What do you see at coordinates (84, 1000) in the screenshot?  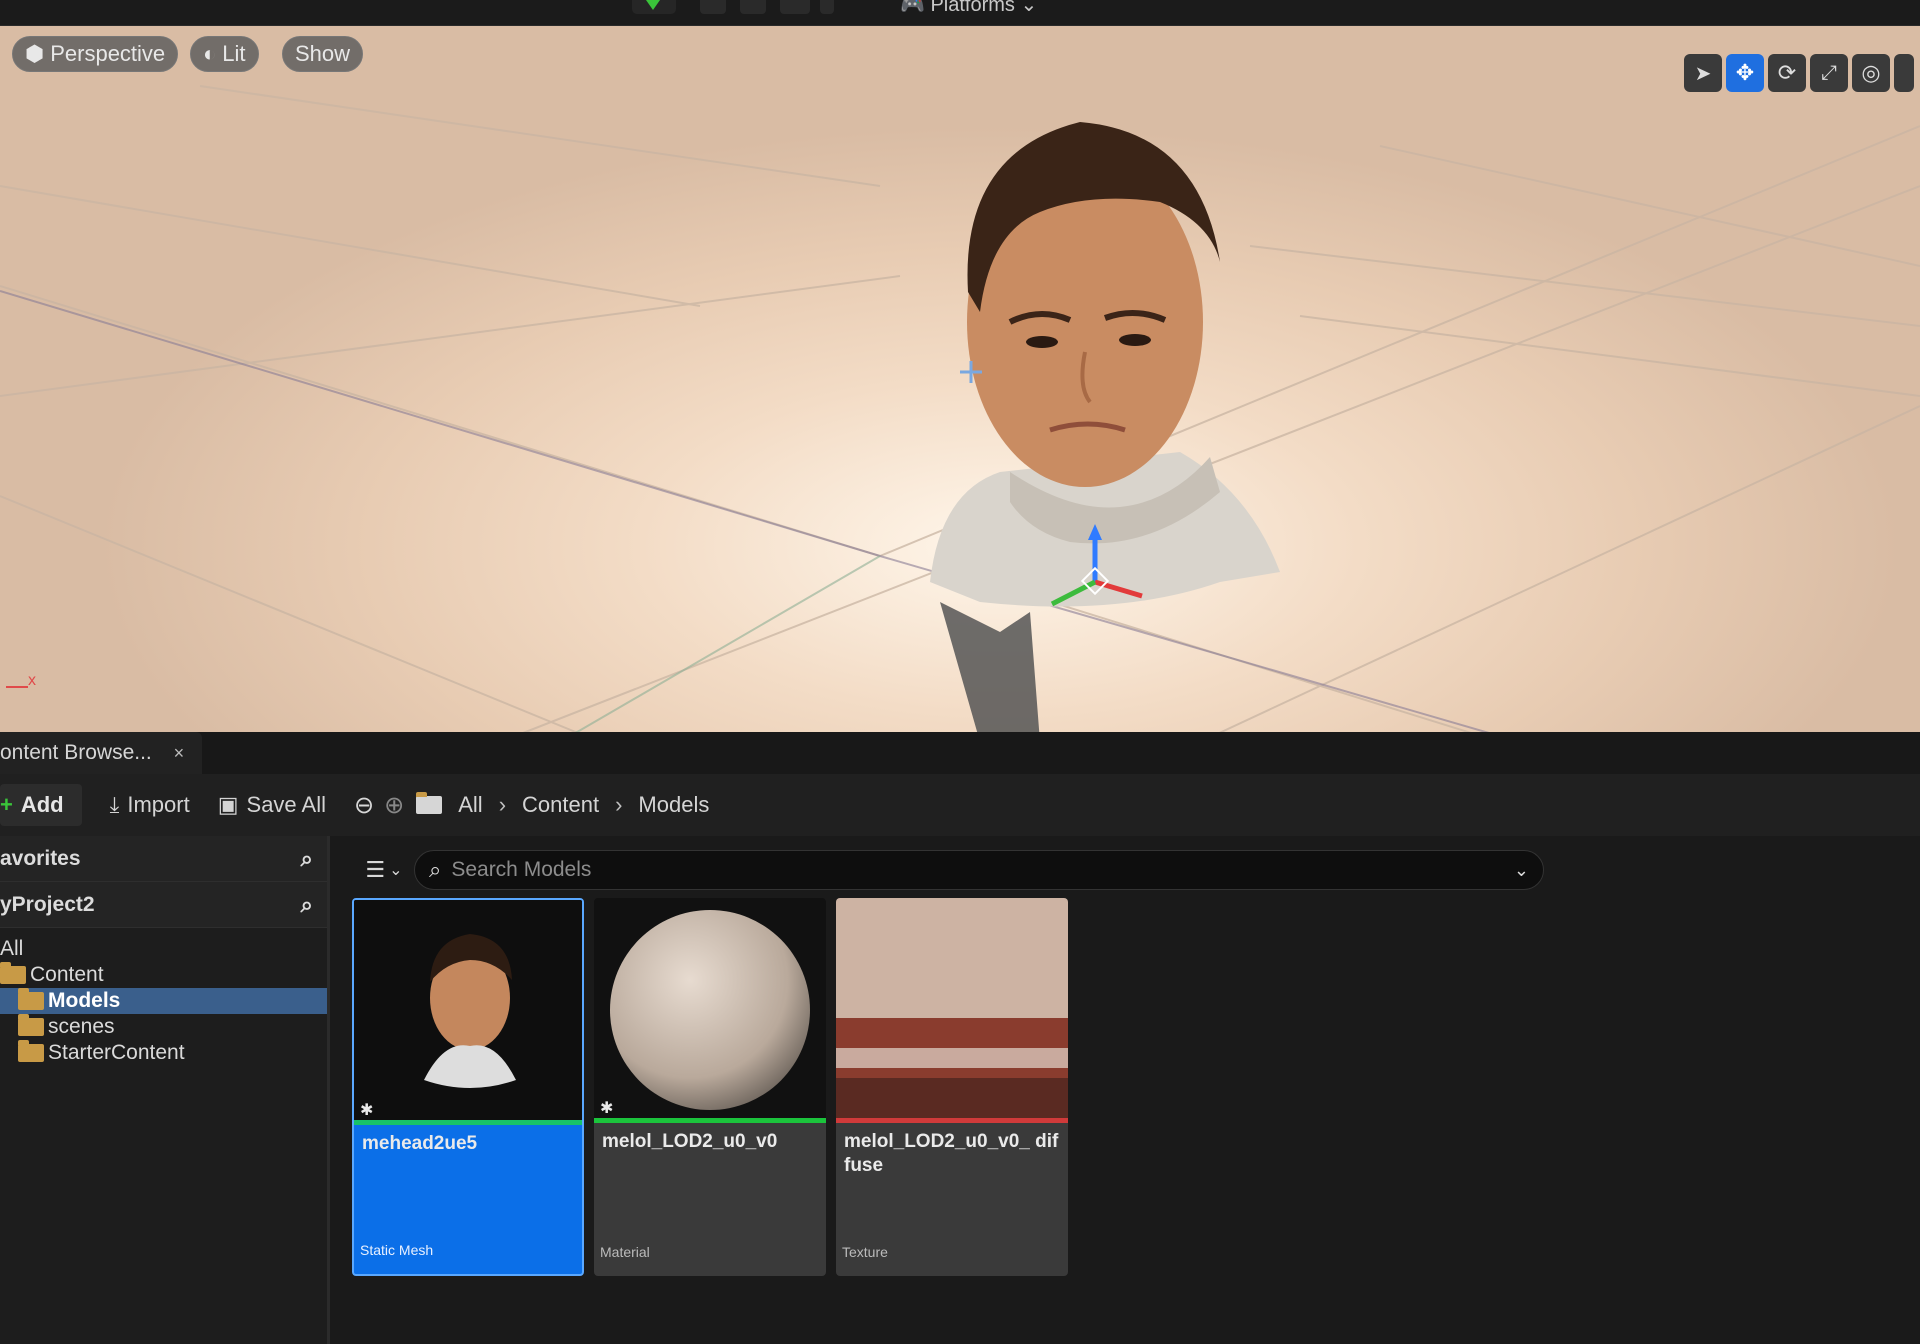 I see `tree-item-label: Models` at bounding box center [84, 1000].